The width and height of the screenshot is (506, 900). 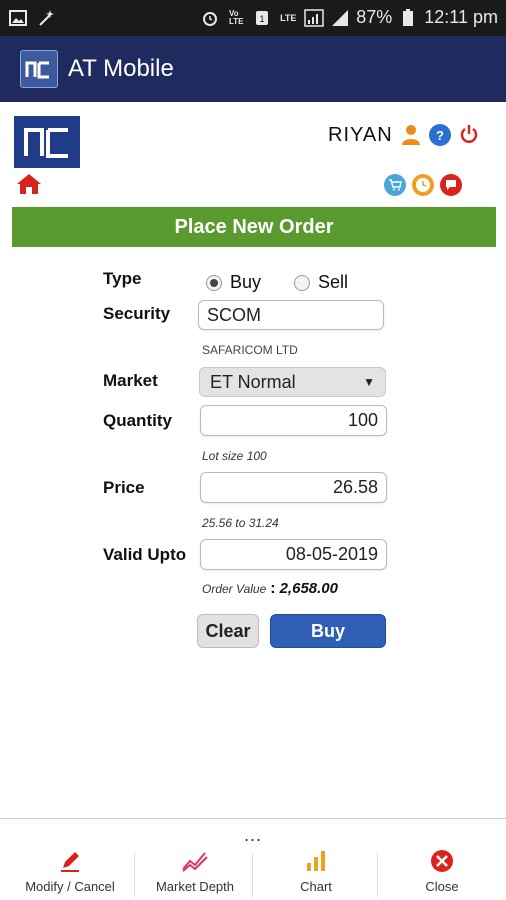 What do you see at coordinates (70, 861) in the screenshot?
I see `pencil-icon` at bounding box center [70, 861].